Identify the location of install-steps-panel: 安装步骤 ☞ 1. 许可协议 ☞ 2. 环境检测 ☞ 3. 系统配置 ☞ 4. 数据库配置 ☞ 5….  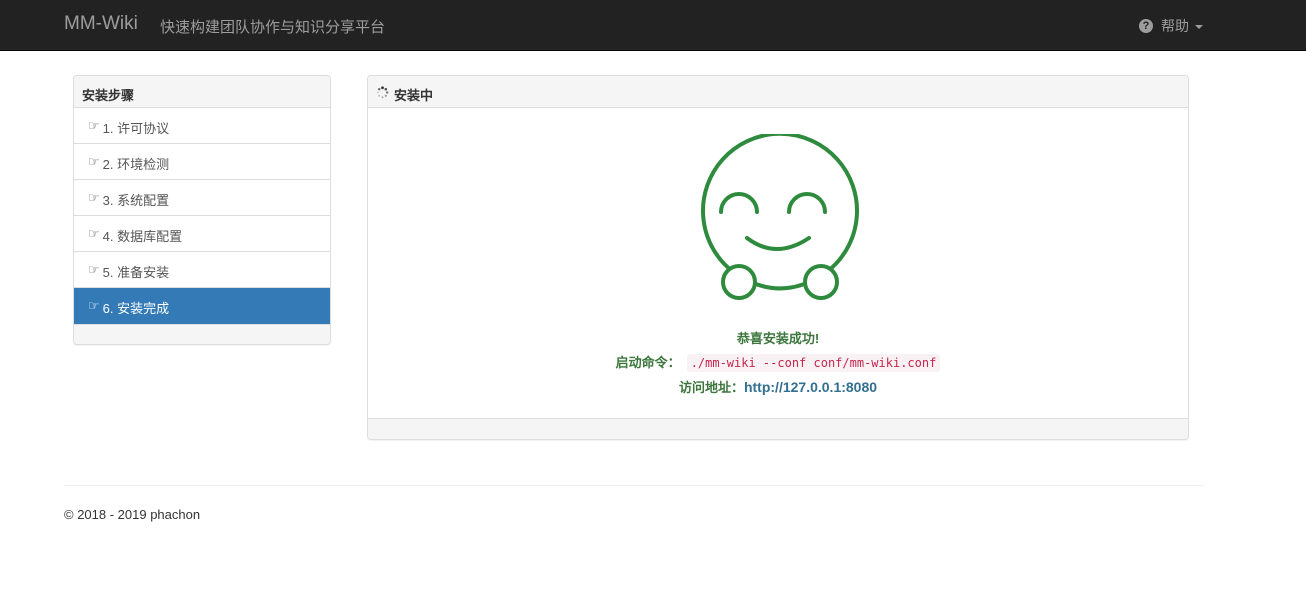
(202, 210).